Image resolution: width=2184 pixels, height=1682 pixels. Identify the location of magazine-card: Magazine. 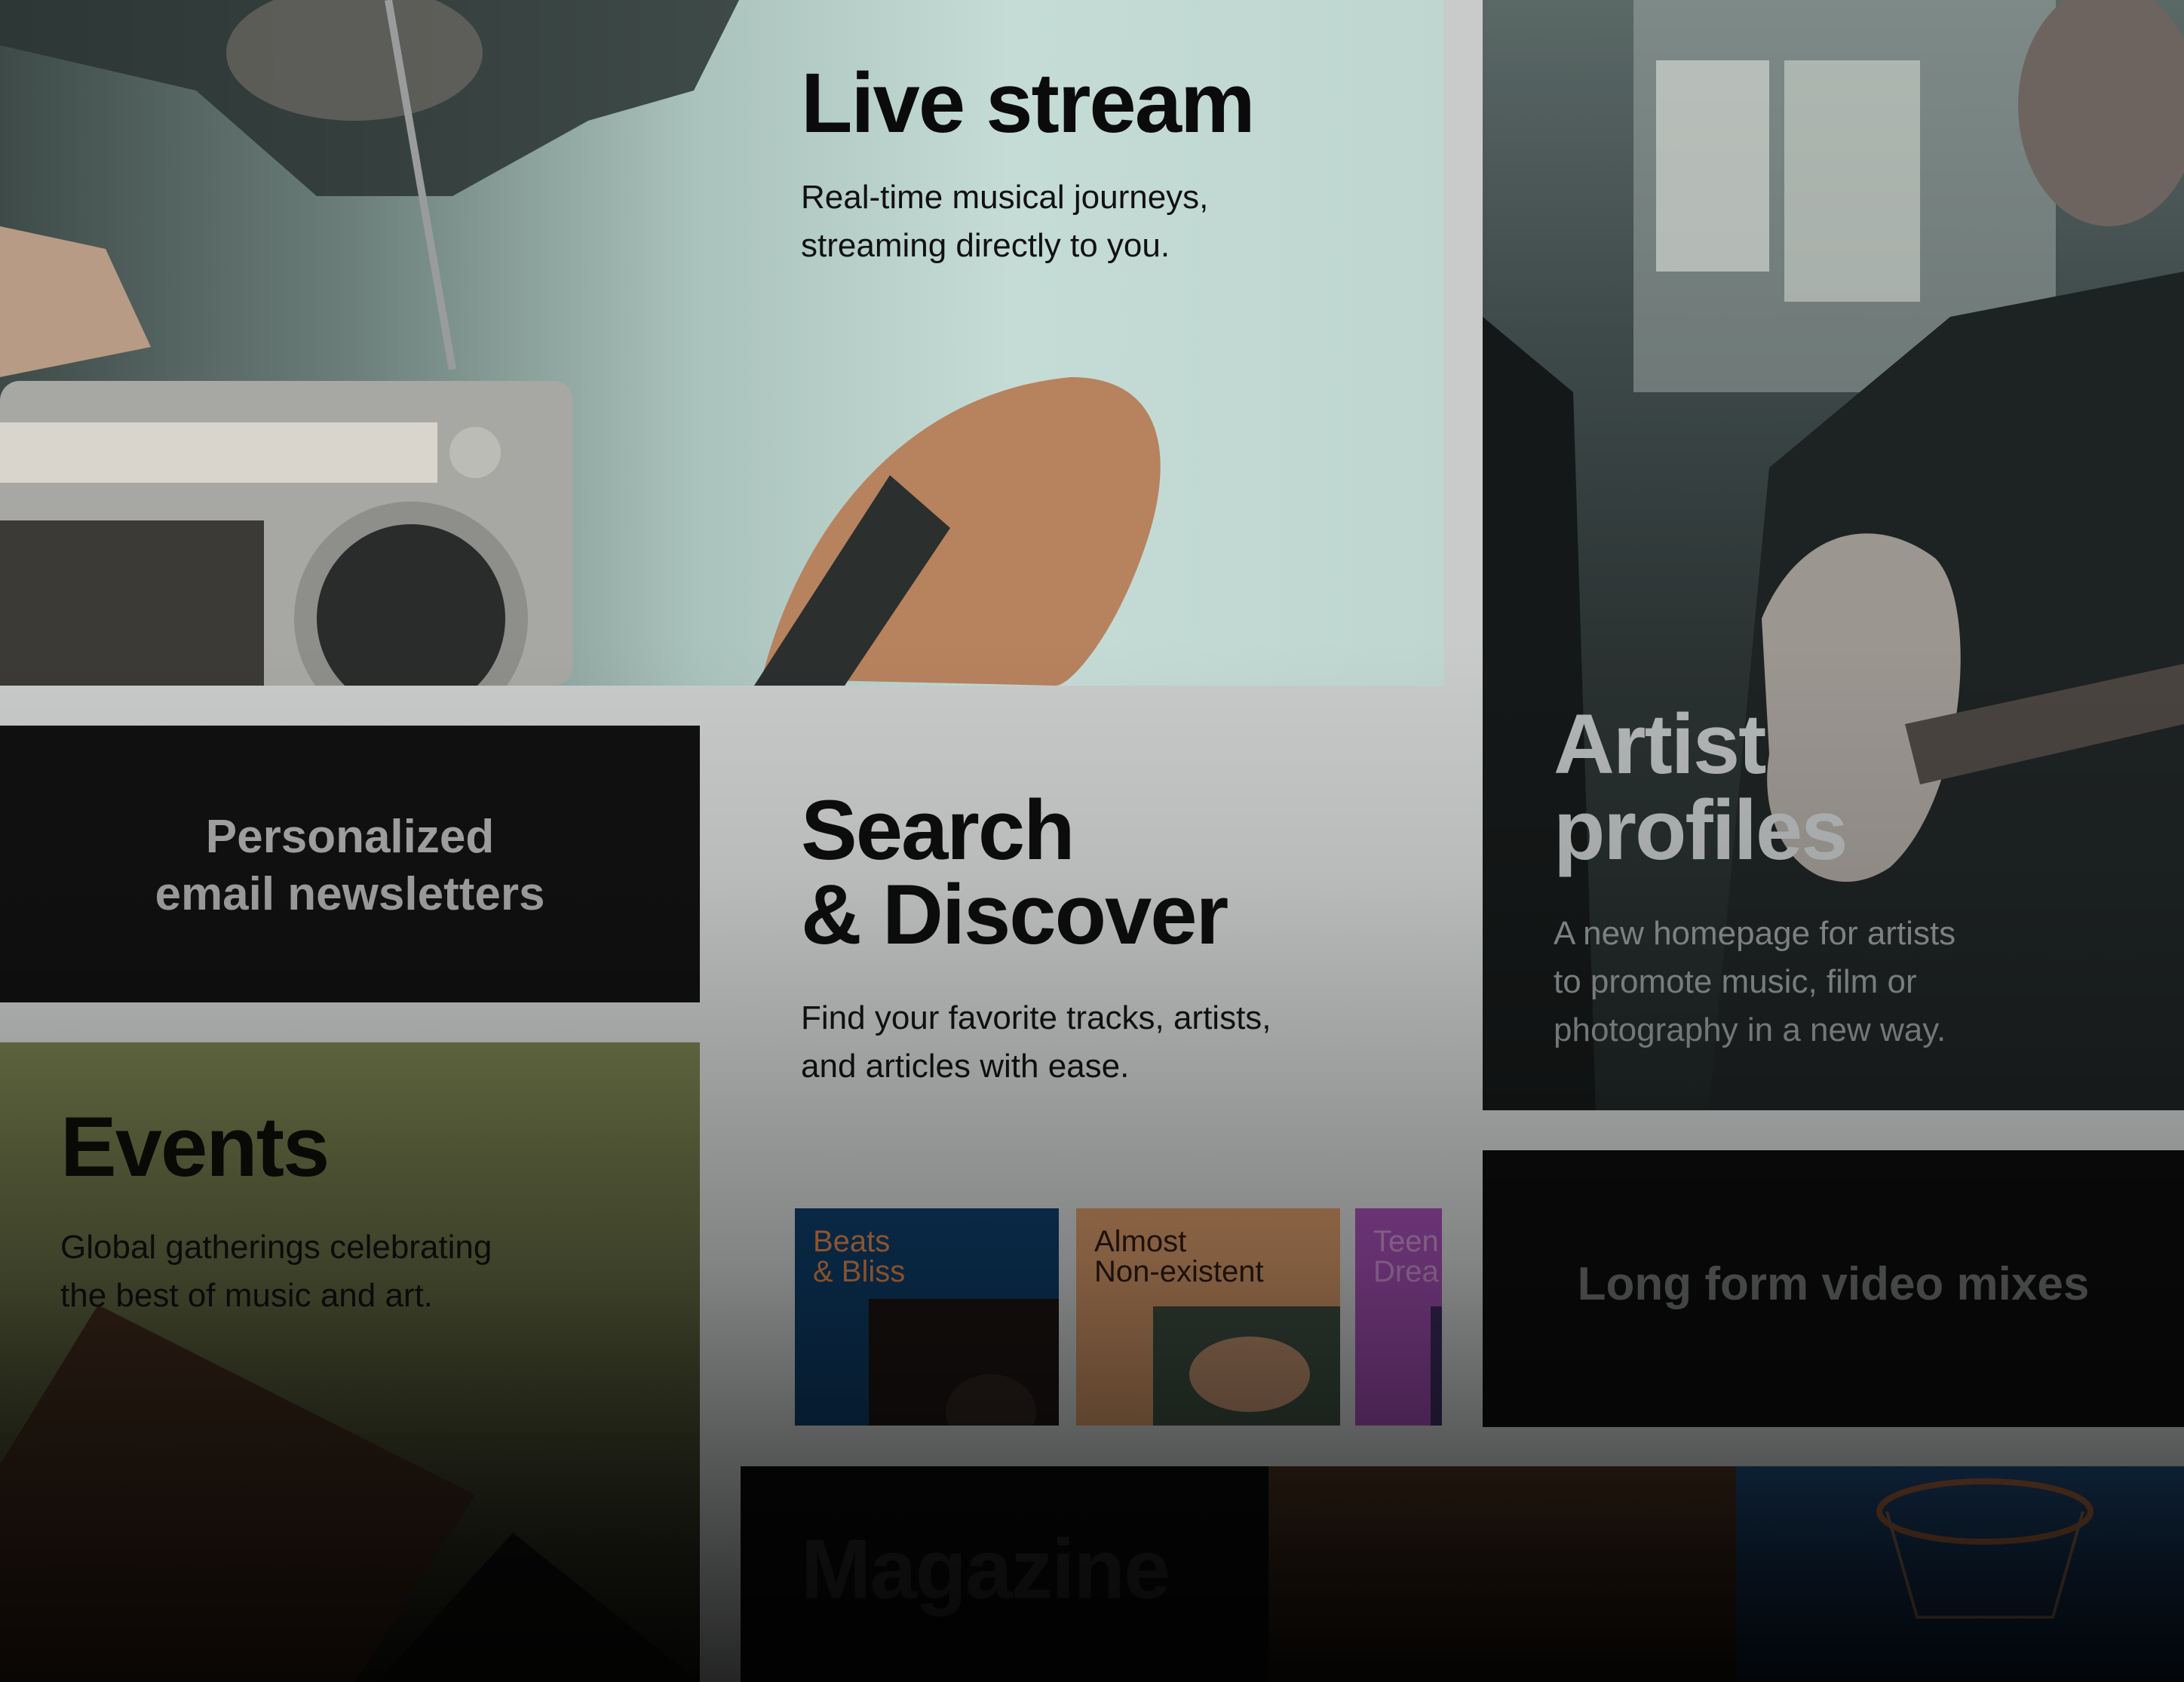
(1004, 1574).